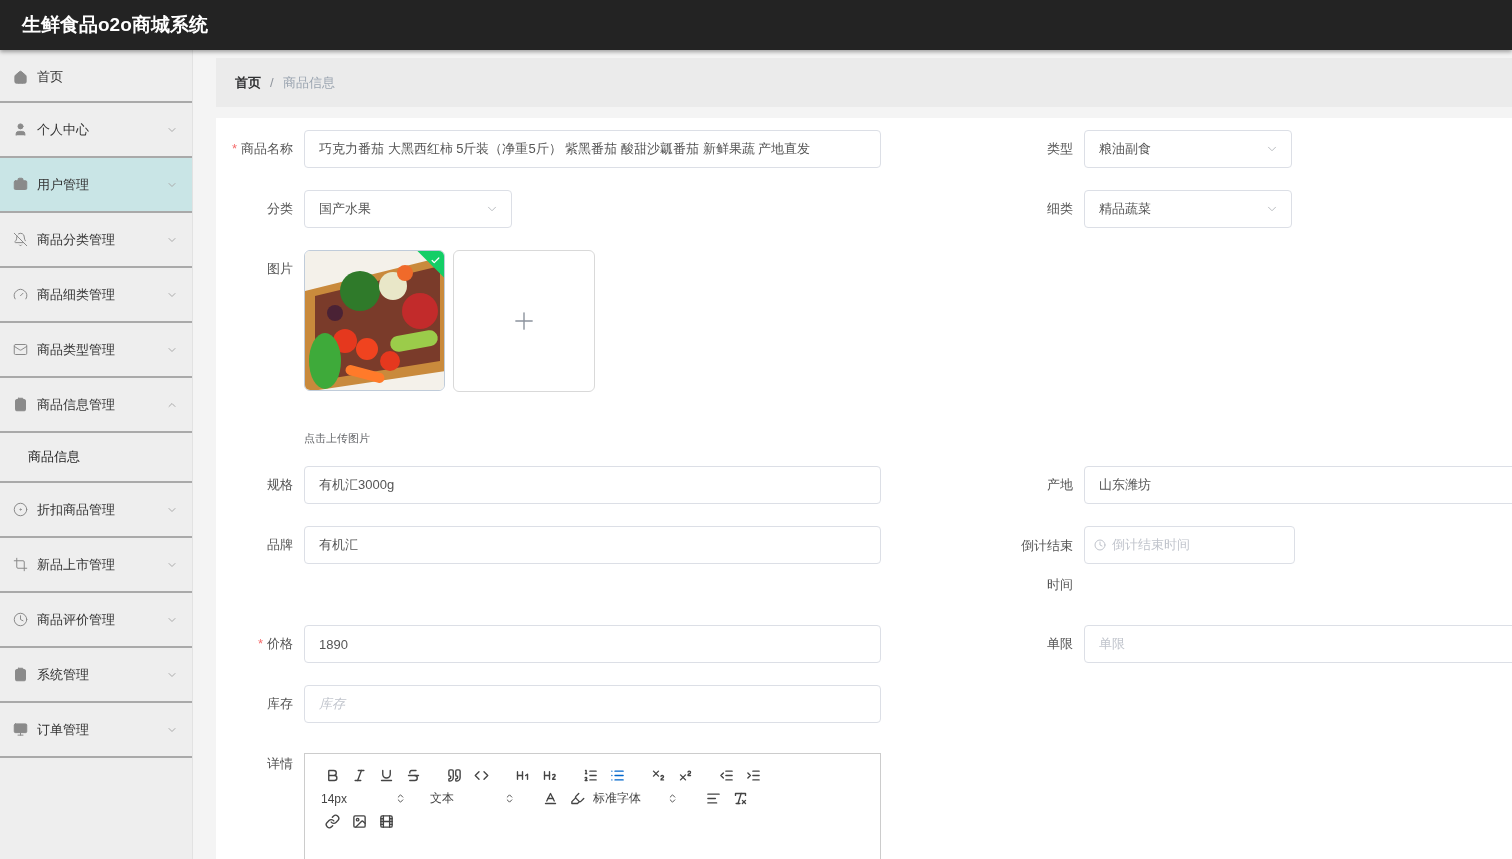 This screenshot has width=1512, height=859. What do you see at coordinates (20, 239) in the screenshot?
I see `bell-off-icon` at bounding box center [20, 239].